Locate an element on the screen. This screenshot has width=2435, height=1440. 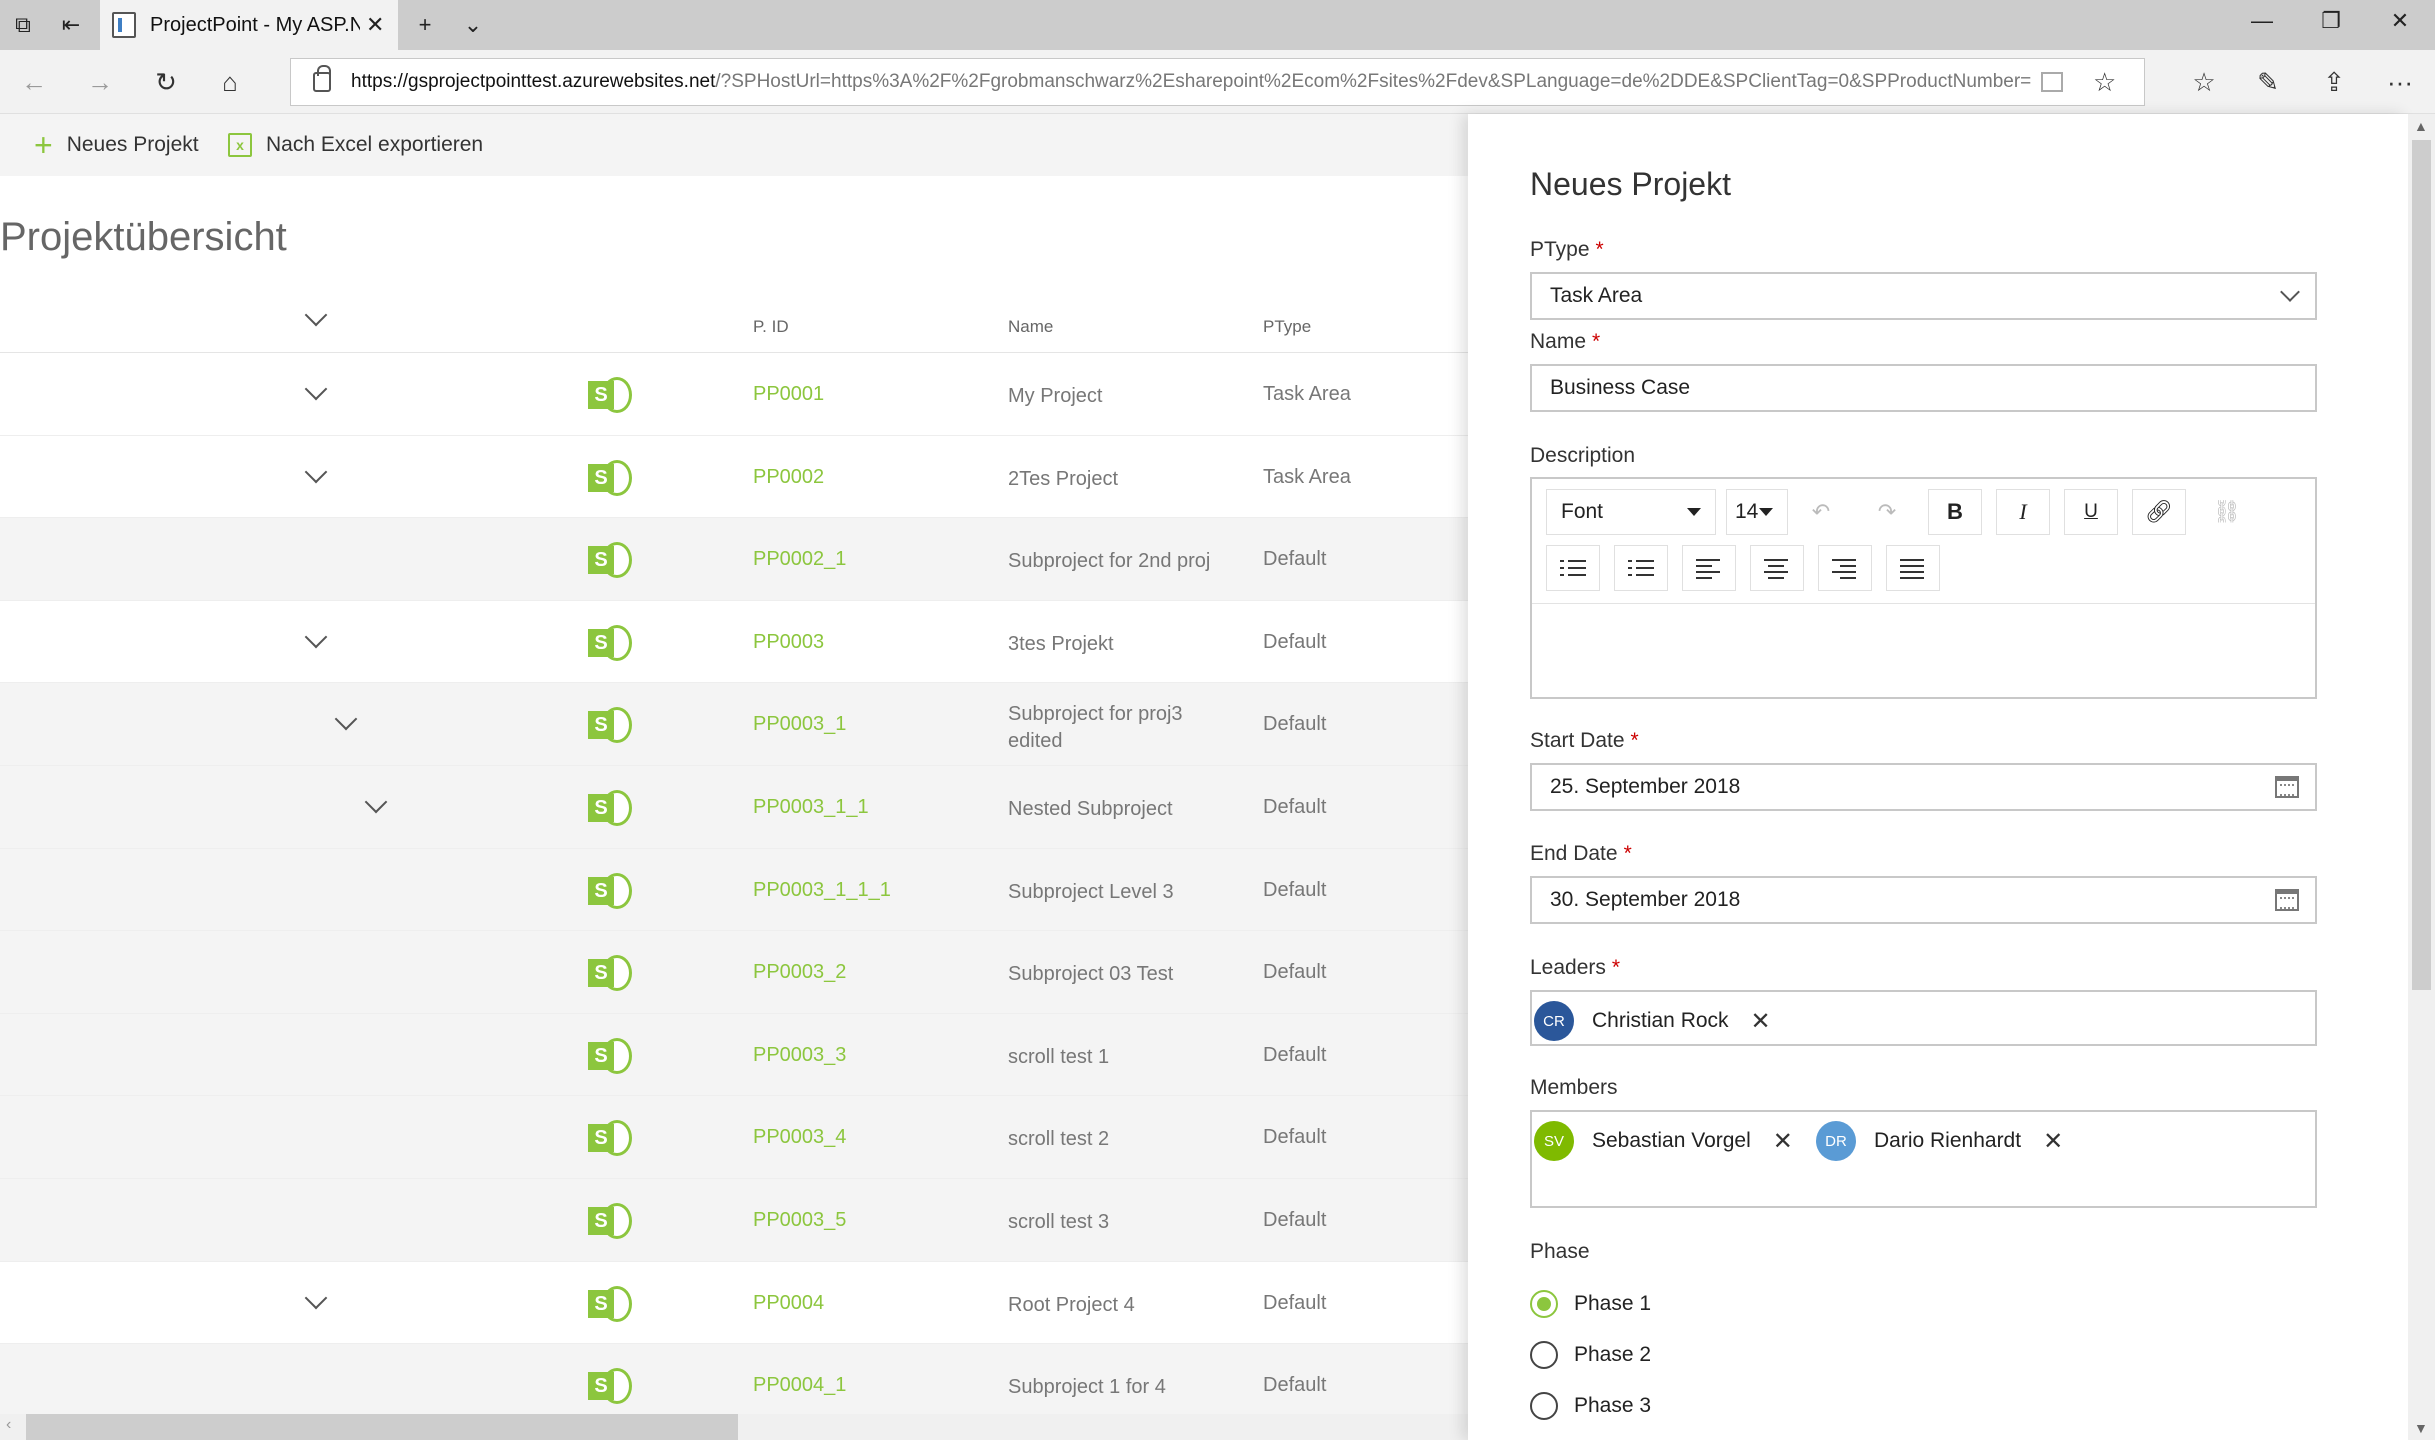
project-id-link: PP0003_1_1 is located at coordinates (811, 807).